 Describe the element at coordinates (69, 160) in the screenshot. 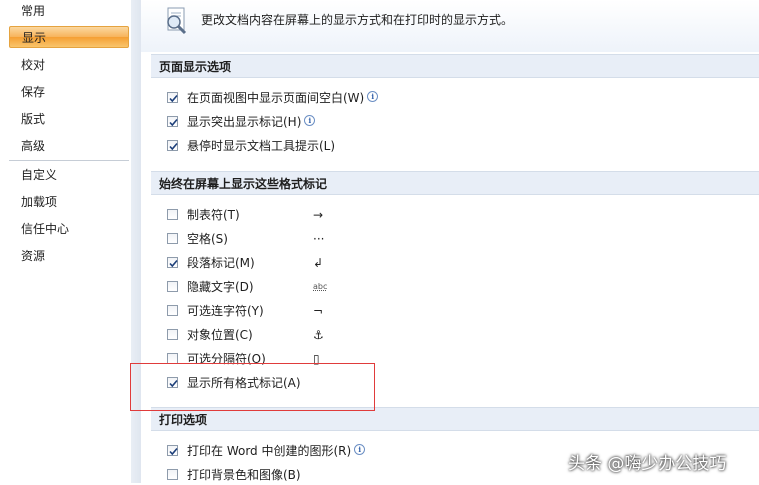

I see `sidebar-divider` at that location.